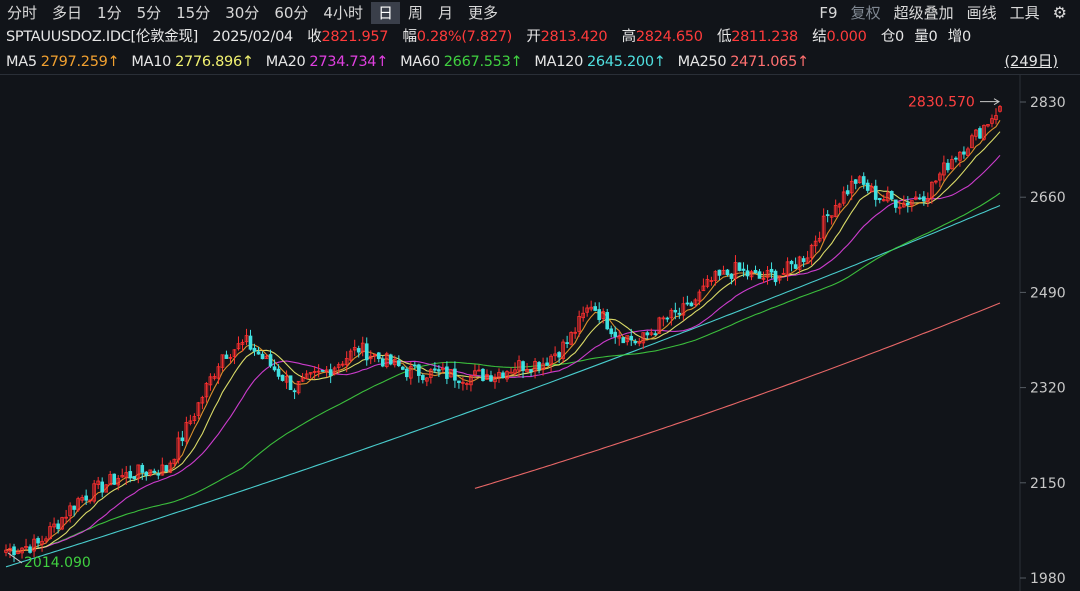 The image size is (1080, 591). Describe the element at coordinates (1025, 13) in the screenshot. I see `toolbar-right-4: 工具` at that location.